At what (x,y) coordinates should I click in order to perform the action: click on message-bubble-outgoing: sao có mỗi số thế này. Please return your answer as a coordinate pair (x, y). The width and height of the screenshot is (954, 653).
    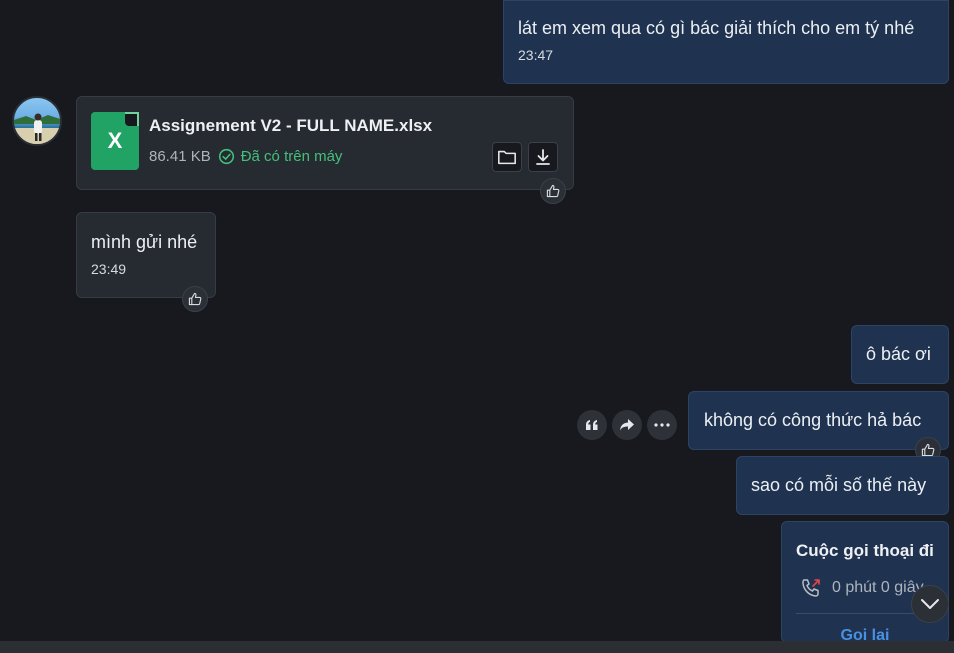
    Looking at the image, I should click on (842, 485).